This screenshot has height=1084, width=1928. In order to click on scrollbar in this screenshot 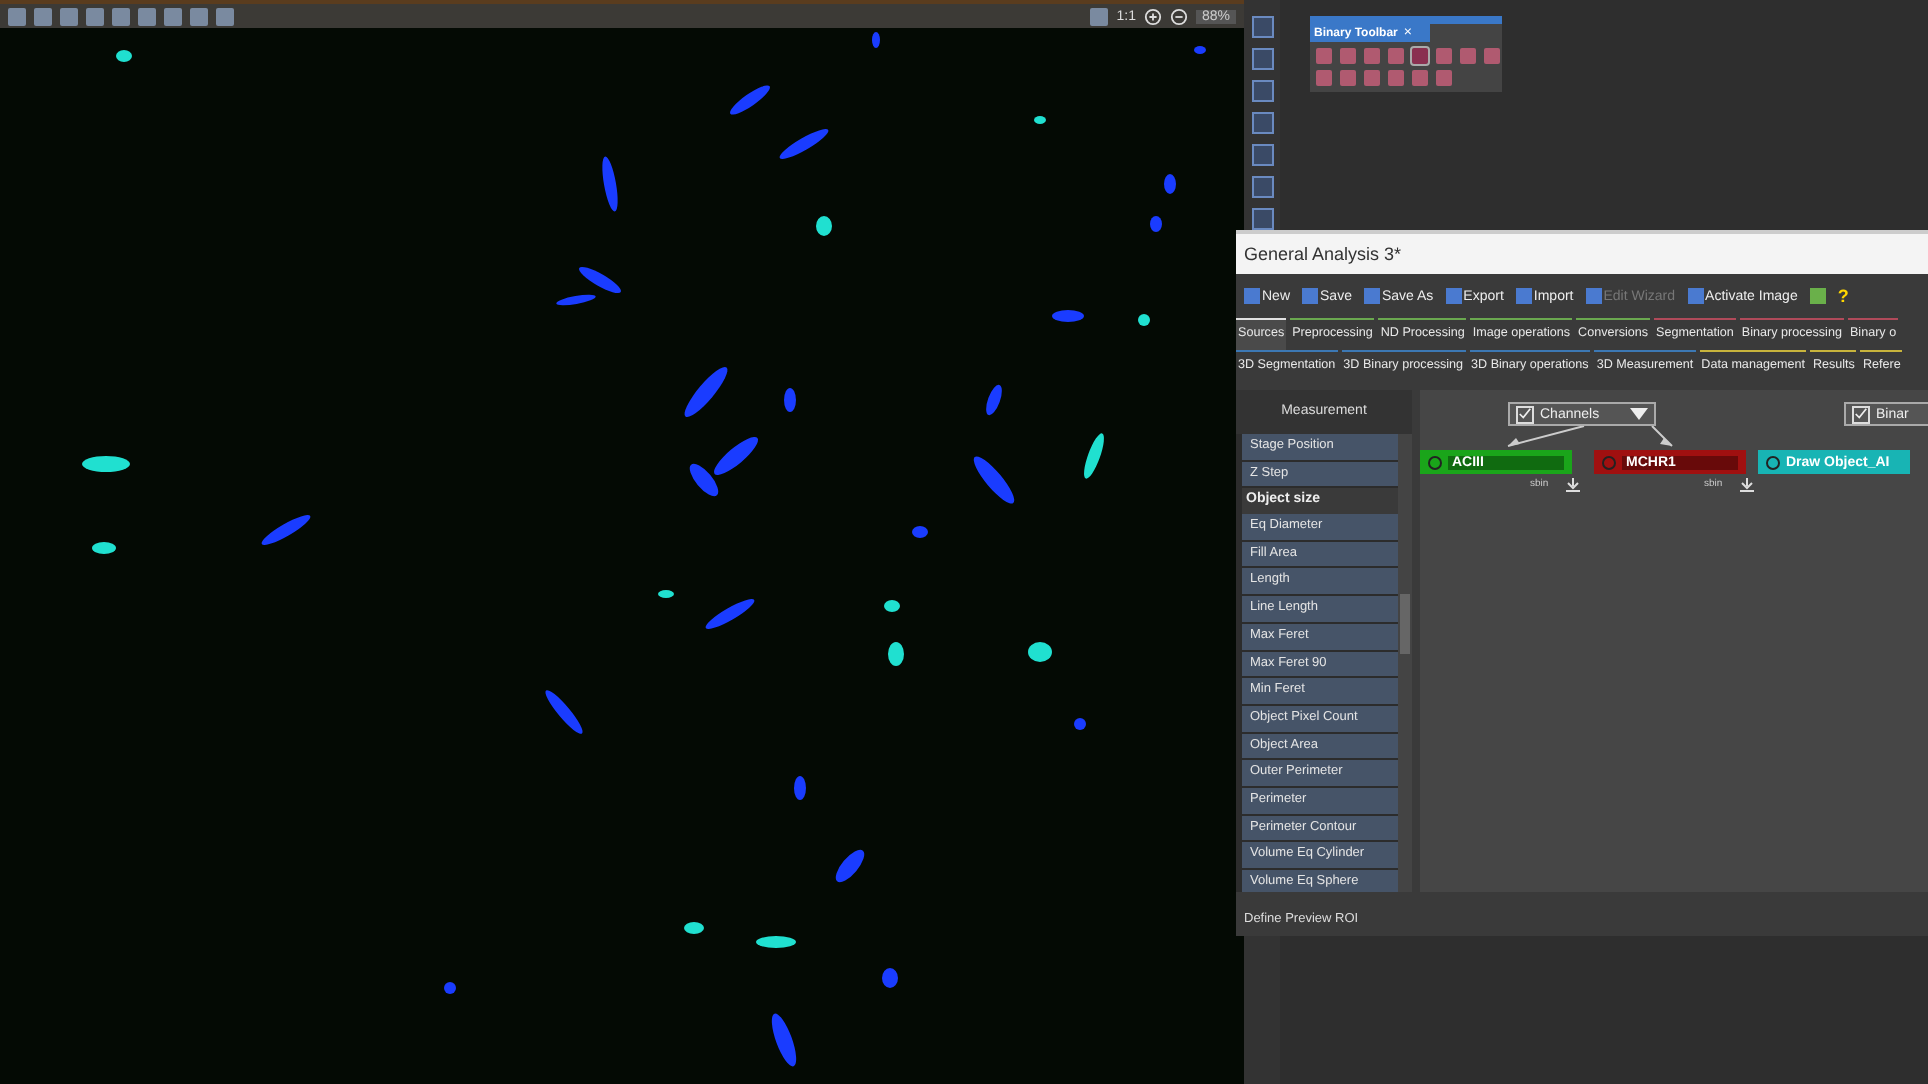, I will do `click(1405, 663)`.